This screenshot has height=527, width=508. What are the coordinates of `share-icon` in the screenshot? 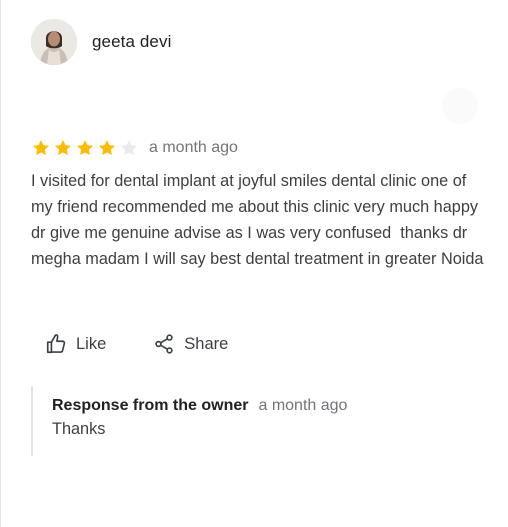 It's located at (164, 344).